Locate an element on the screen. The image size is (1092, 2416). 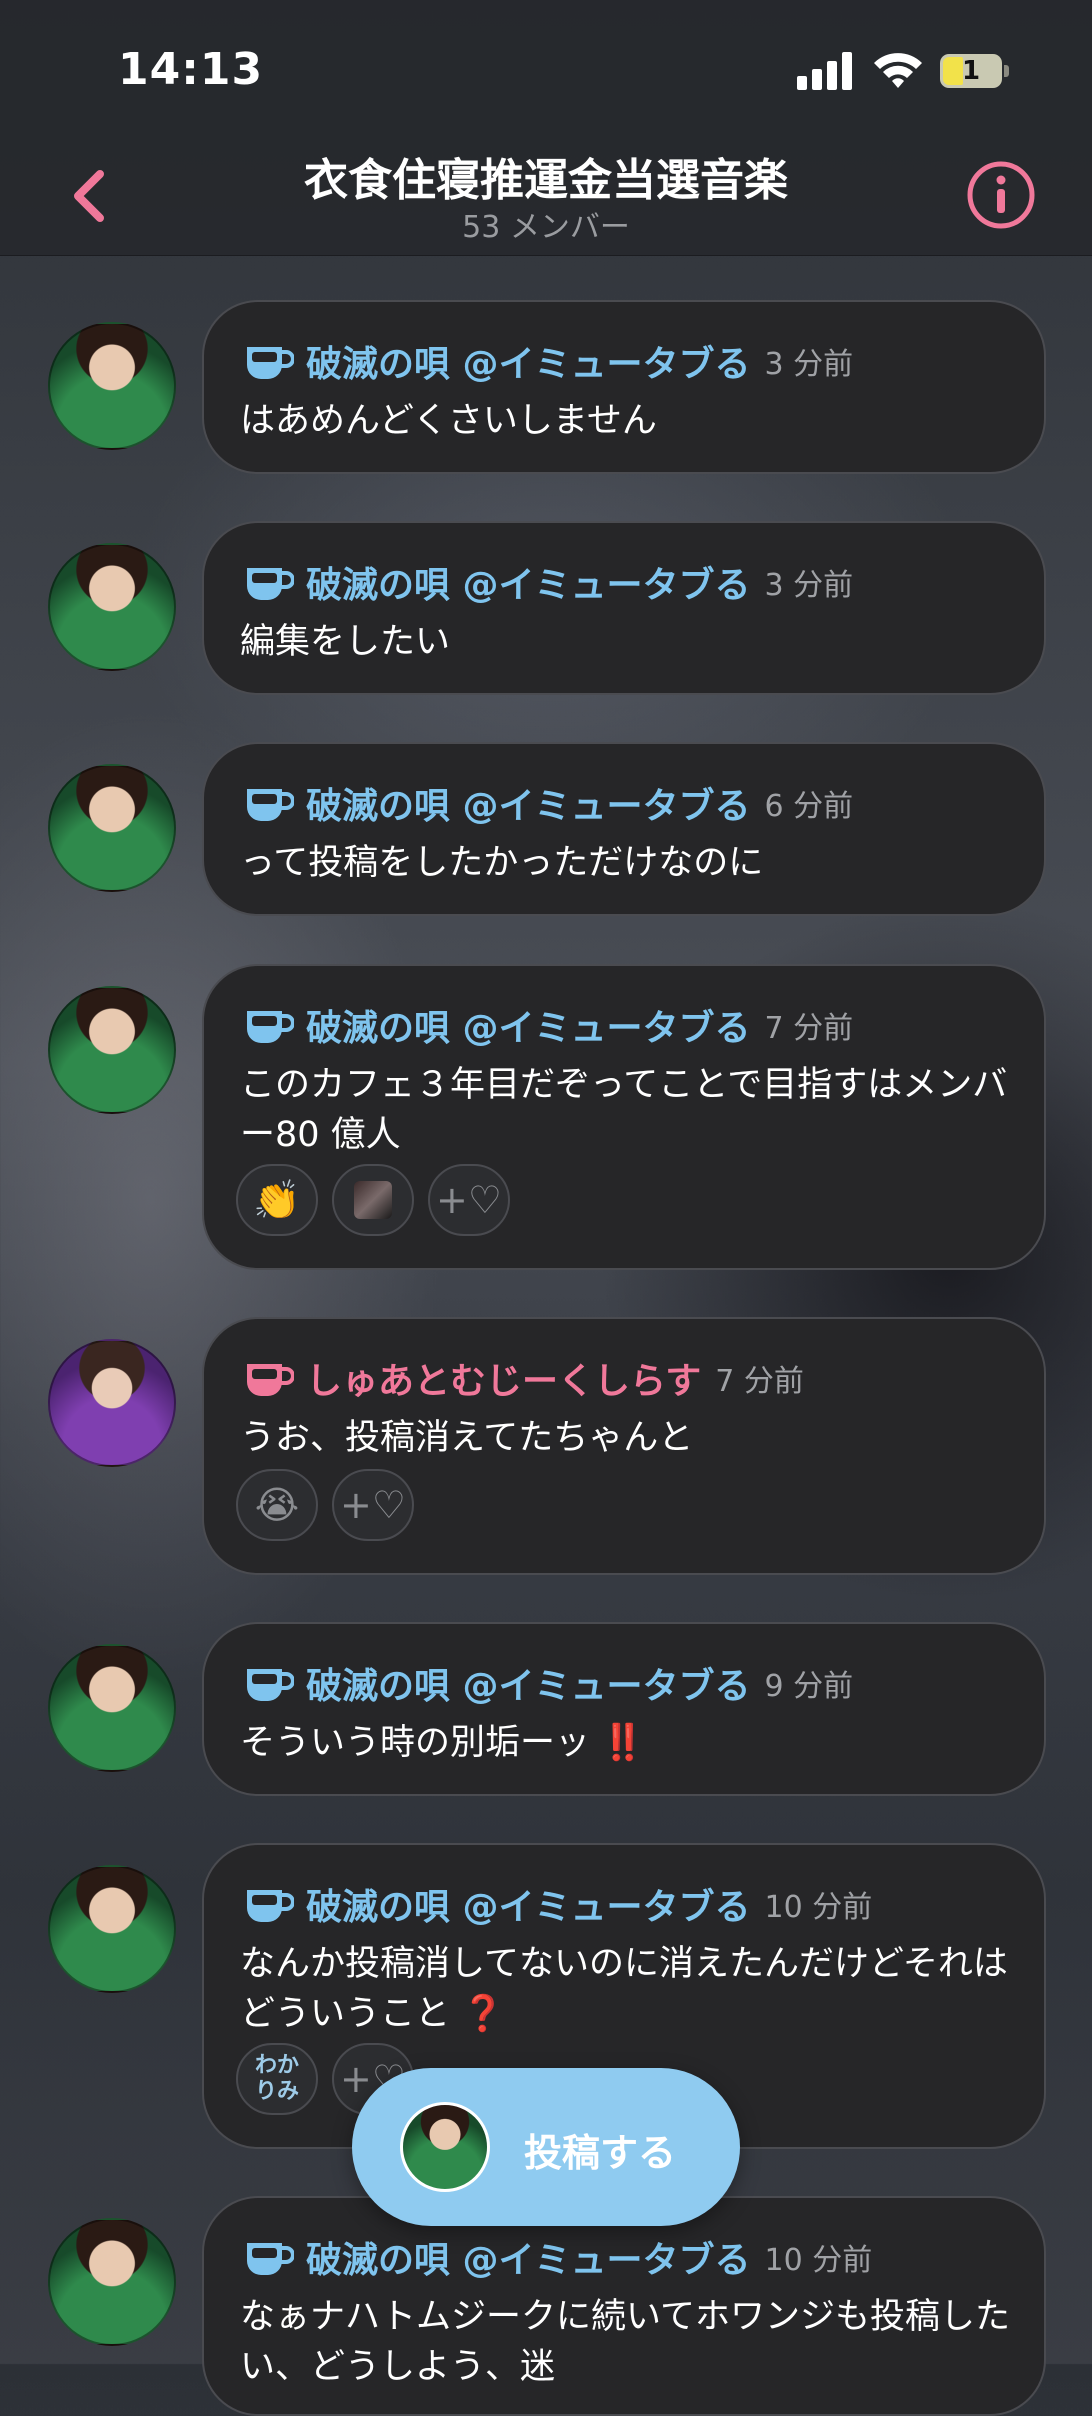
message-bubble: しゅあとむじーくしらす 7 分前 うお、投稿消えてたちゃんと 😭 +♡ is located at coordinates (624, 1446).